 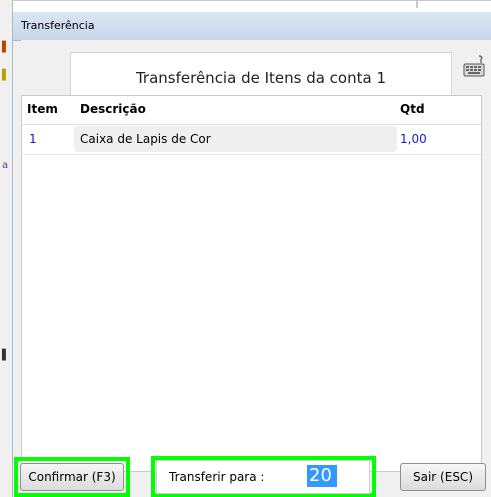 I want to click on dialog-title: Transferência, so click(x=58, y=25).